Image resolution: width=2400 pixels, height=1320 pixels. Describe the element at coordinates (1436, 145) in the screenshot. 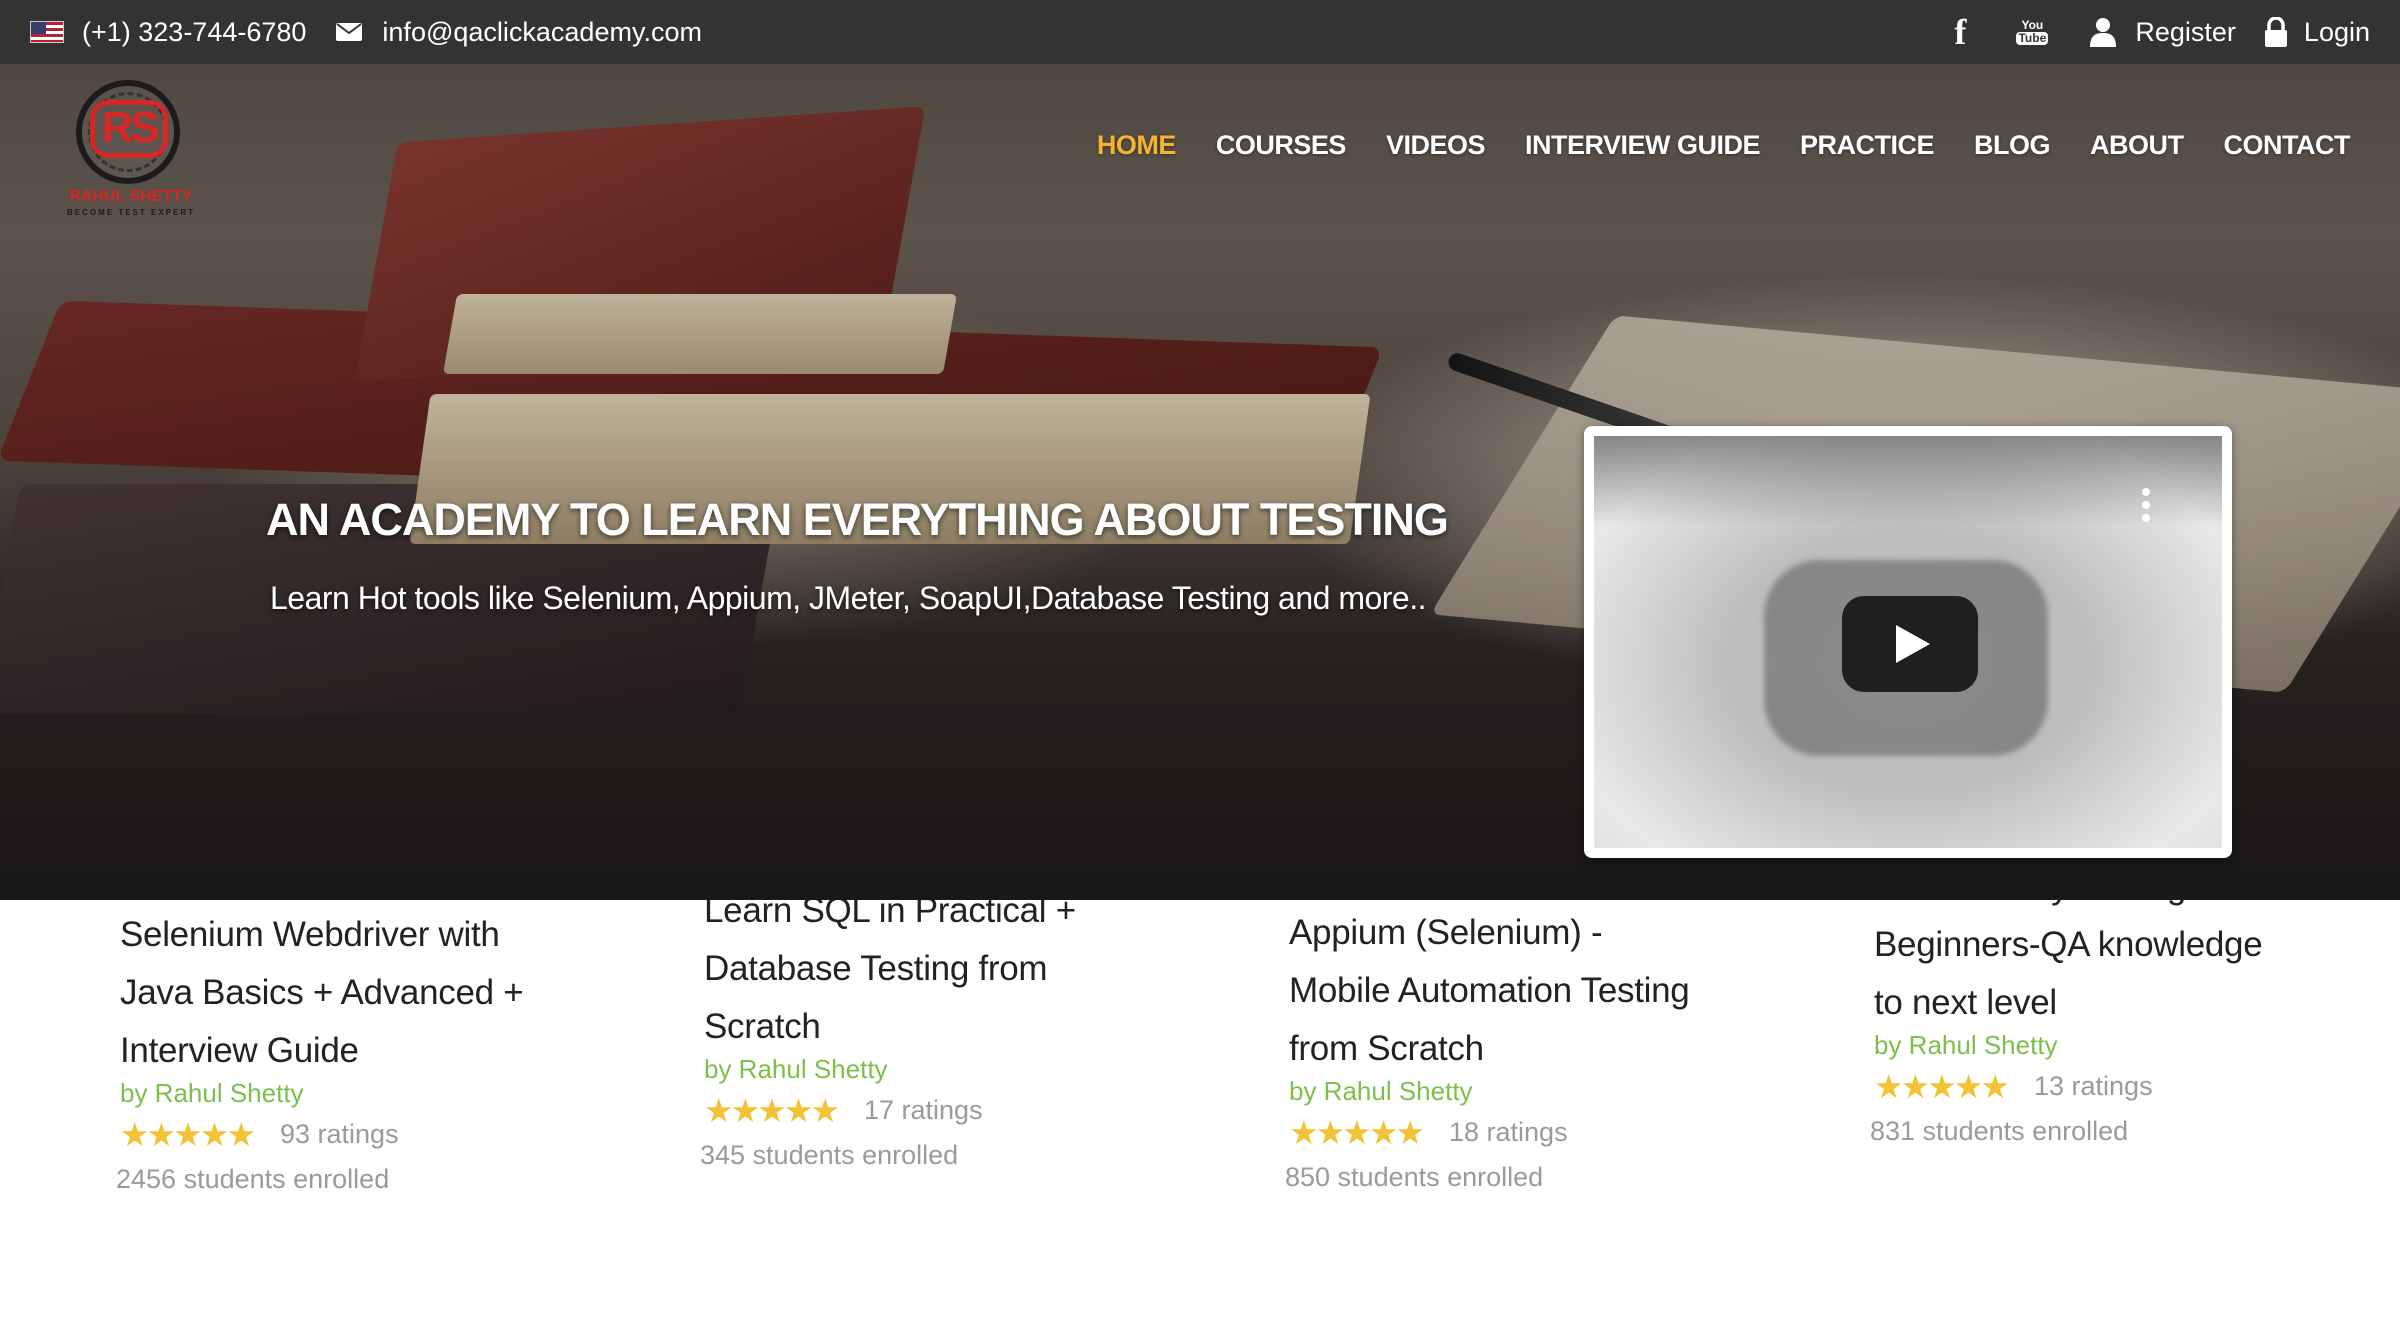

I see `nav-videos: VIDEOS` at that location.